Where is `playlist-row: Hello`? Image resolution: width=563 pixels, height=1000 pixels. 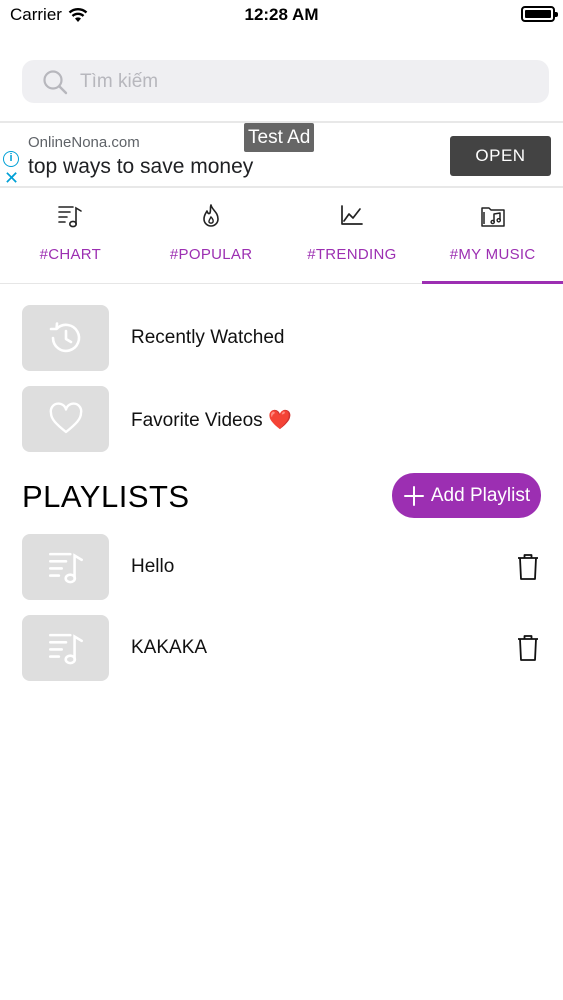
playlist-row: Hello is located at coordinates (282, 567).